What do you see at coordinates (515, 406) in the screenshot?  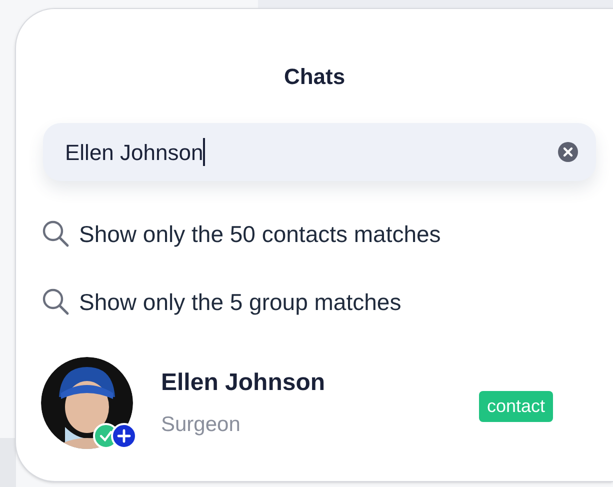 I see `contact-tag: contact` at bounding box center [515, 406].